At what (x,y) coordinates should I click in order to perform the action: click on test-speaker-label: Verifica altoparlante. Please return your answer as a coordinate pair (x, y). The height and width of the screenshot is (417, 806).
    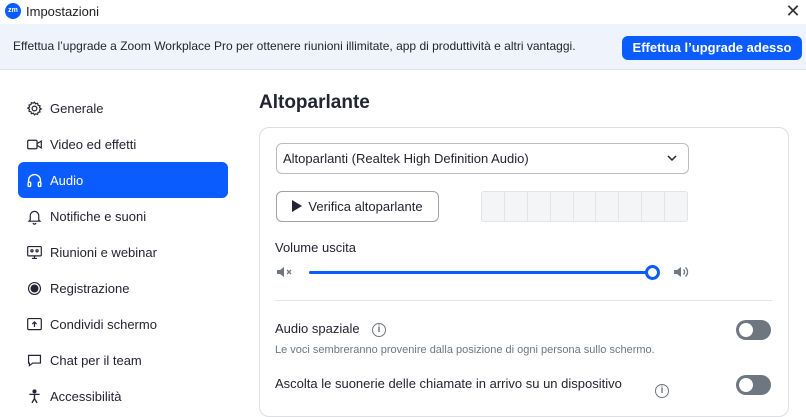
    Looking at the image, I should click on (365, 206).